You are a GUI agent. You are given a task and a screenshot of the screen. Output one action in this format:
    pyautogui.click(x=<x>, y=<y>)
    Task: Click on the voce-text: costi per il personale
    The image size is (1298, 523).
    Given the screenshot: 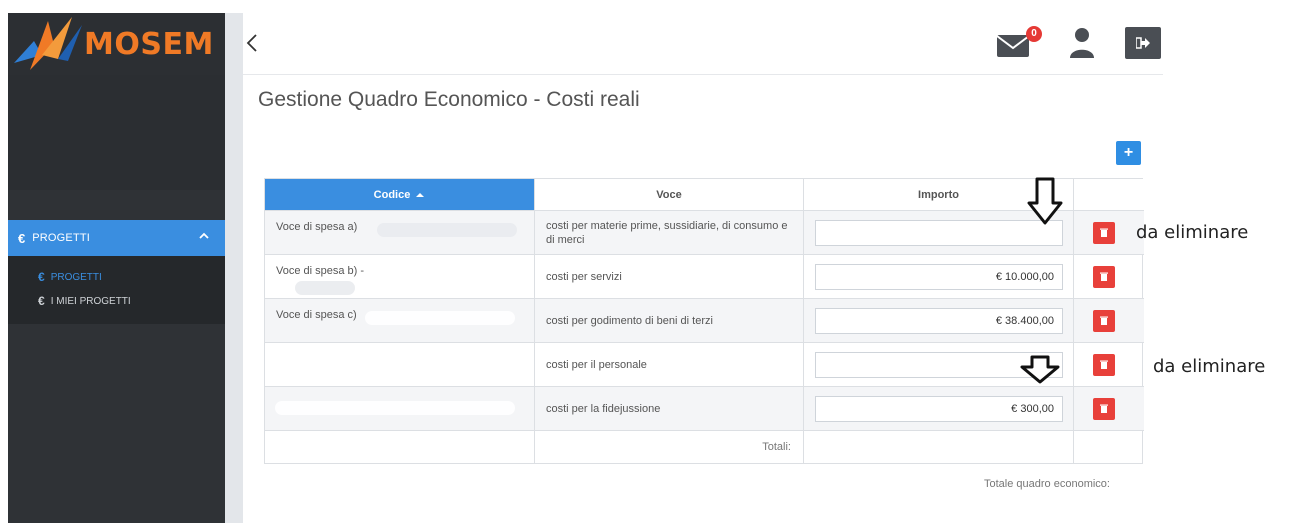 What is the action you would take?
    pyautogui.click(x=596, y=365)
    